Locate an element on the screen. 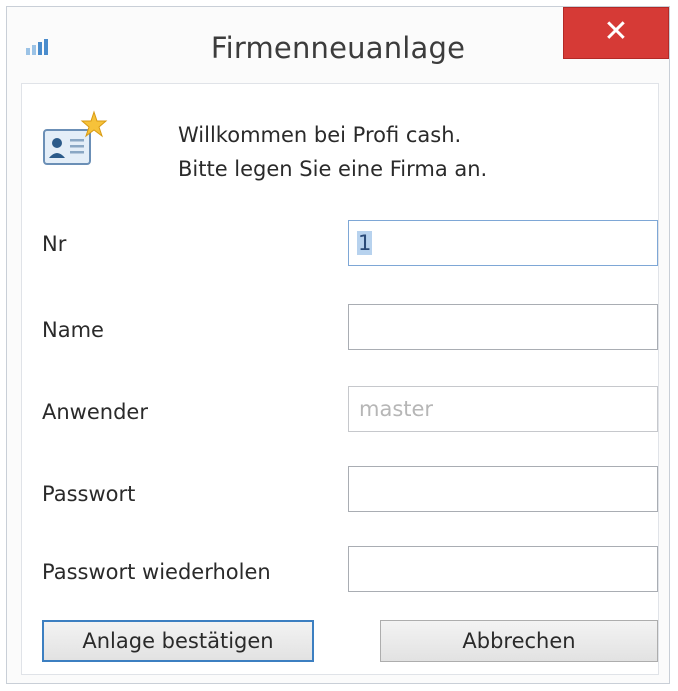  cancel-button: Abbrechen is located at coordinates (519, 641).